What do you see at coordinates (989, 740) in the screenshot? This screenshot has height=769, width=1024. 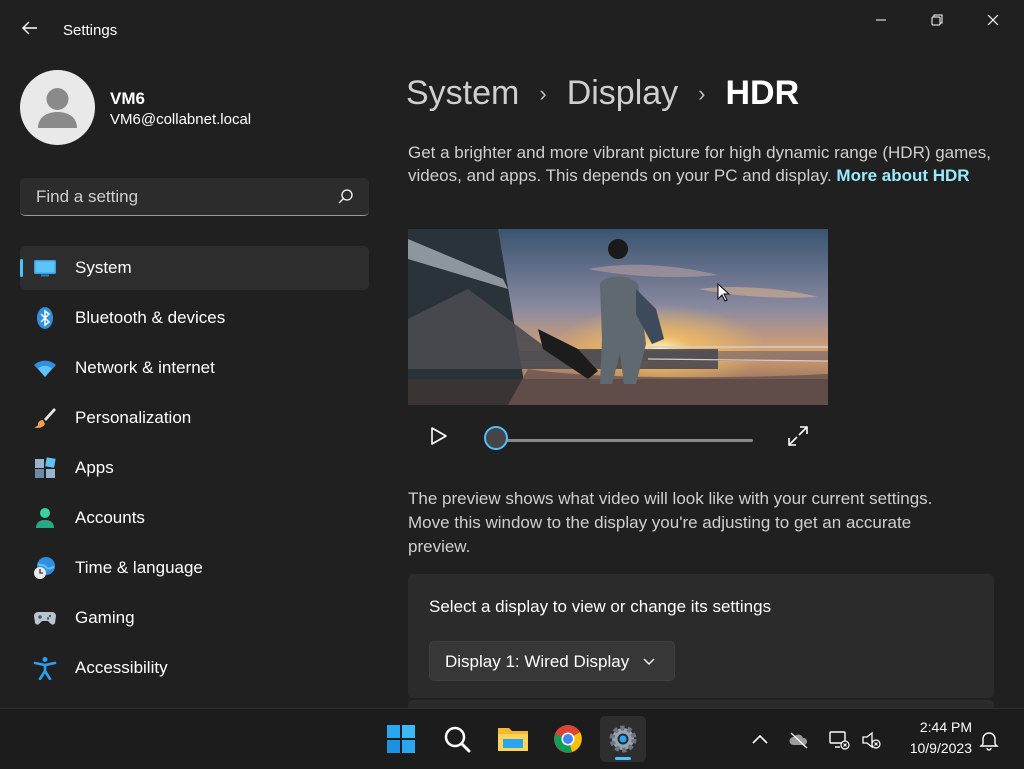 I see `notifications-bell-icon` at bounding box center [989, 740].